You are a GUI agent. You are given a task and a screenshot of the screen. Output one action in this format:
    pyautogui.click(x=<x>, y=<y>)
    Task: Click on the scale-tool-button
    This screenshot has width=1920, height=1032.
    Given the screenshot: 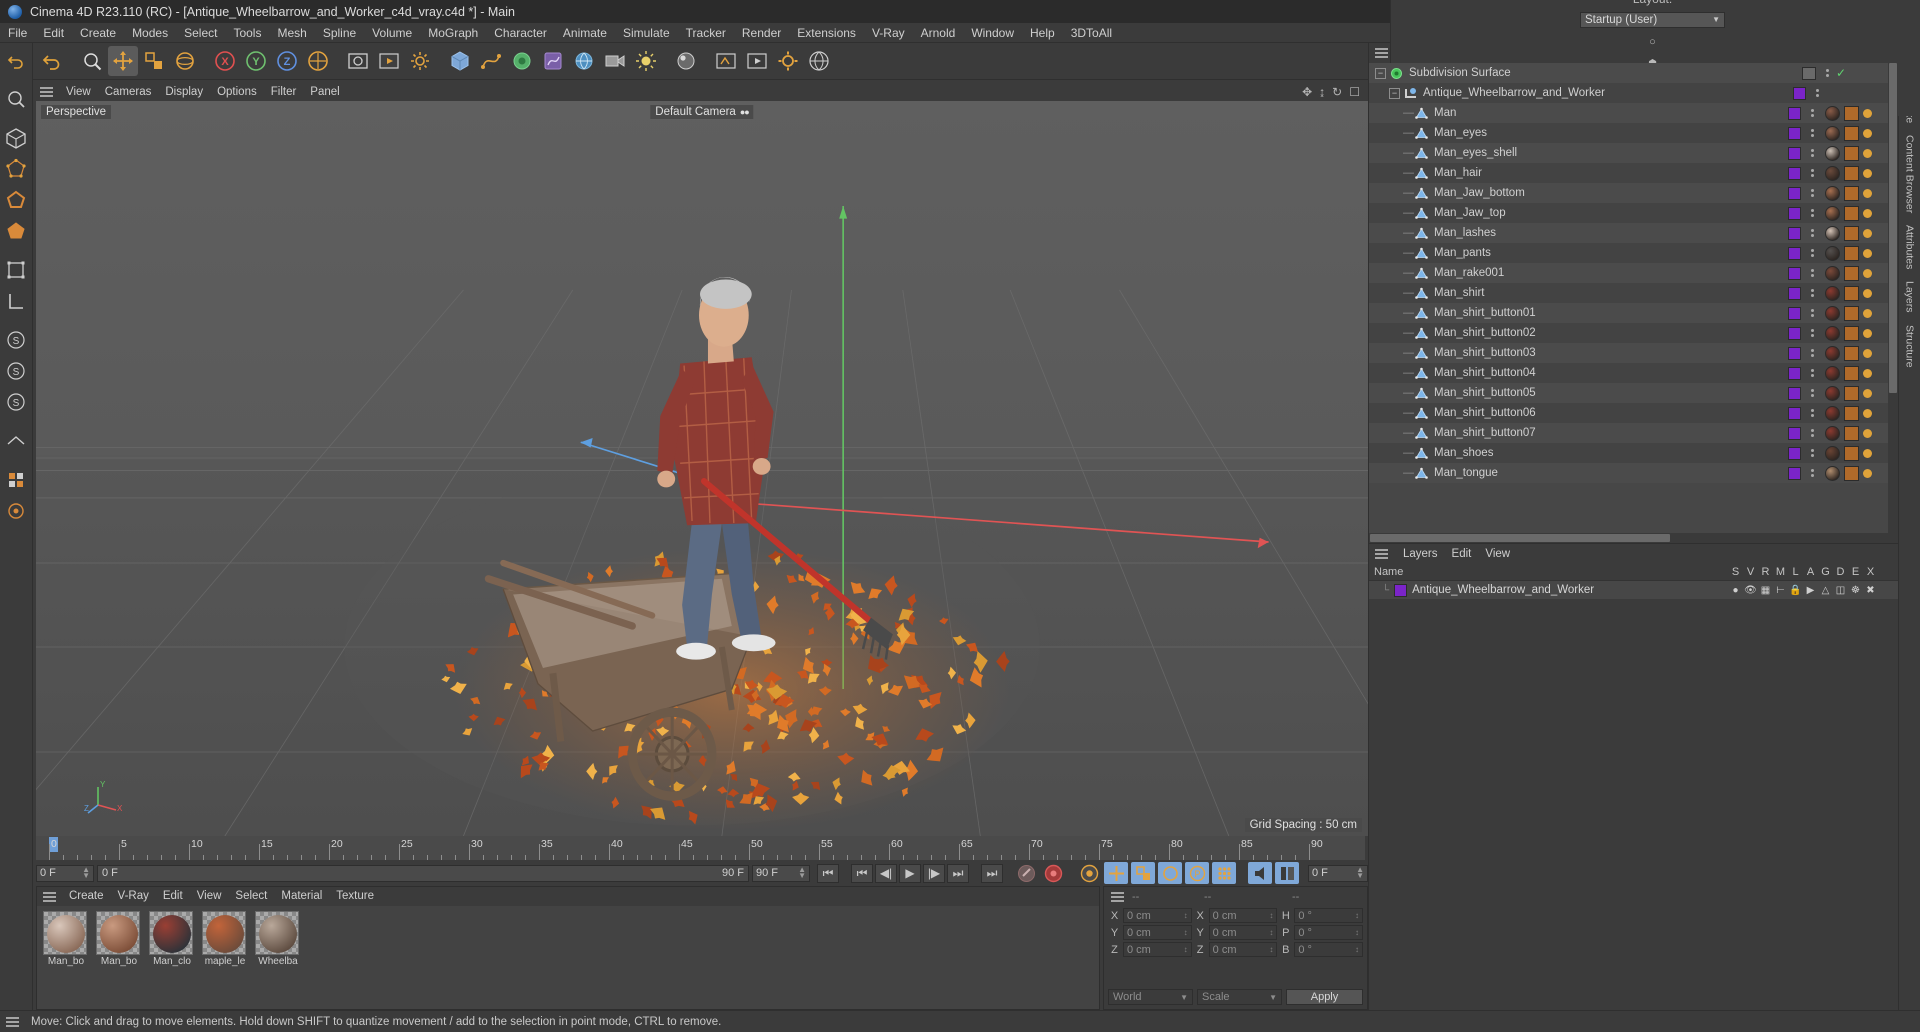 What is the action you would take?
    pyautogui.click(x=154, y=61)
    